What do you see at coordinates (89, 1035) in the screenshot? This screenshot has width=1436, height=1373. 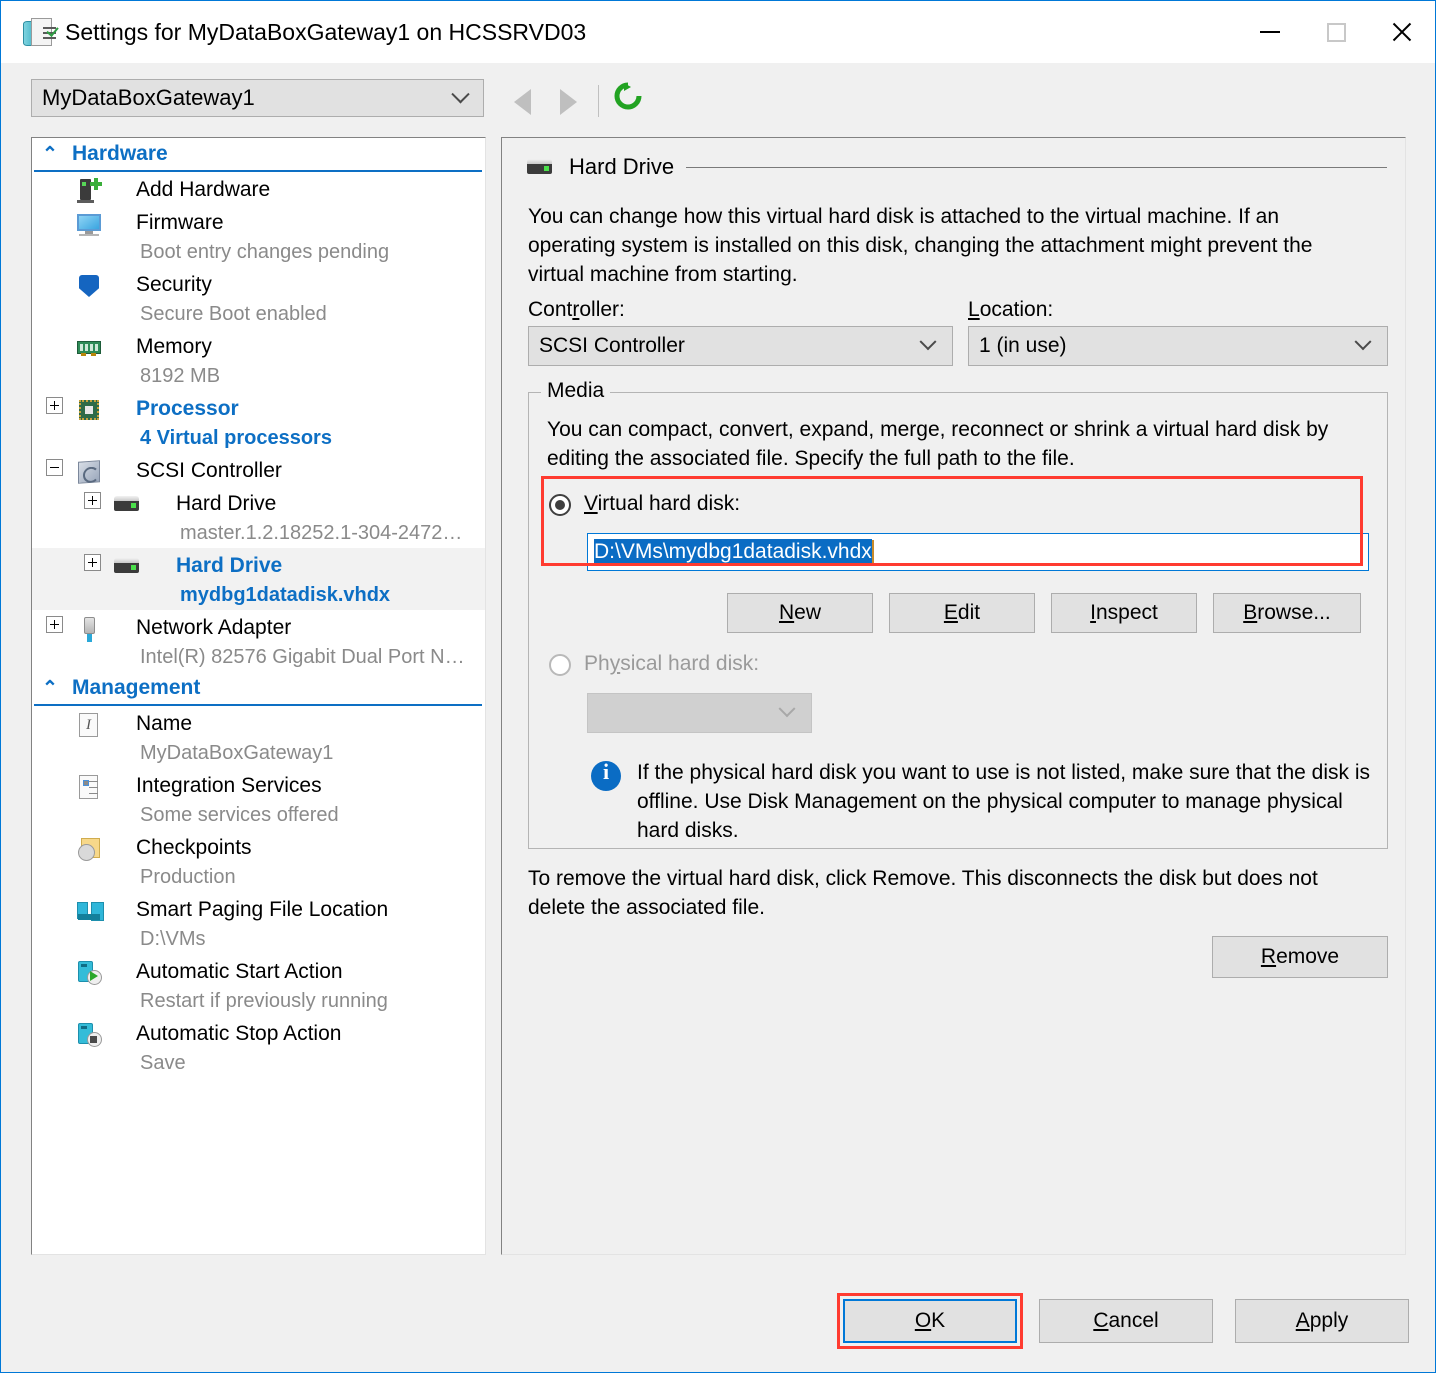 I see `automatic-stop-icon` at bounding box center [89, 1035].